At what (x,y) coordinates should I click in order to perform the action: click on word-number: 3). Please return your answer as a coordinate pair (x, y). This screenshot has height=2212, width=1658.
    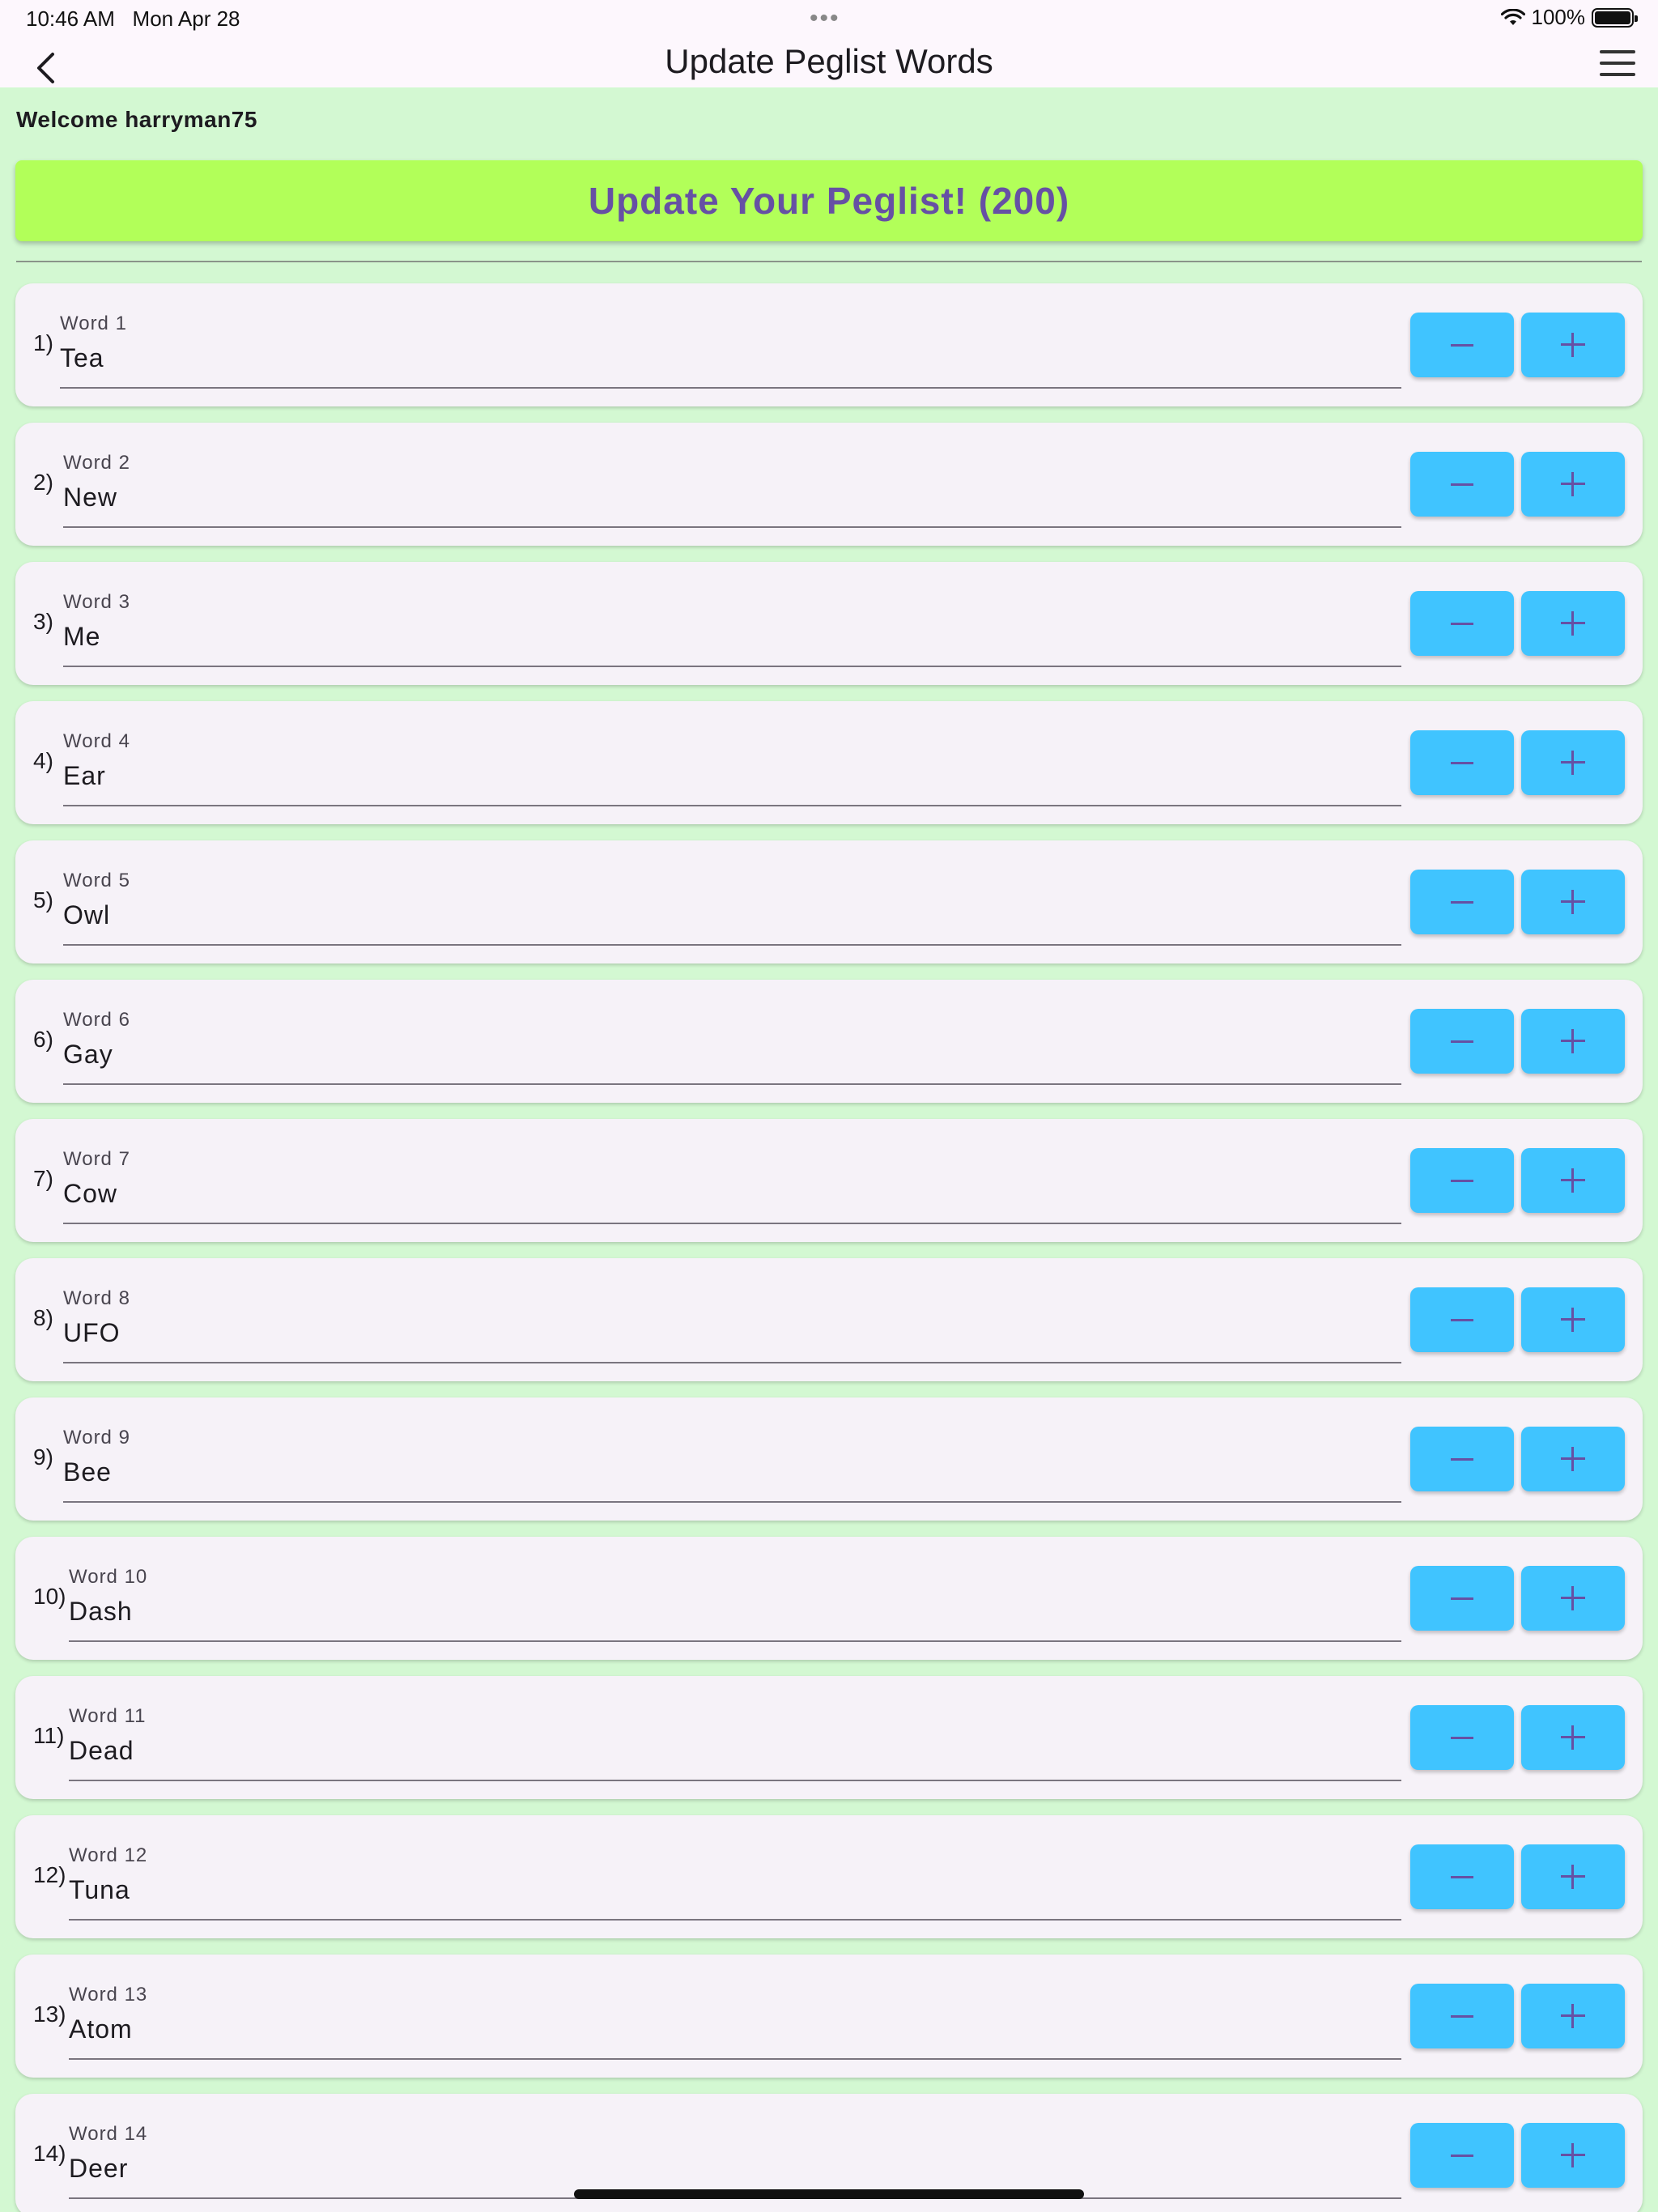
    Looking at the image, I should click on (43, 622).